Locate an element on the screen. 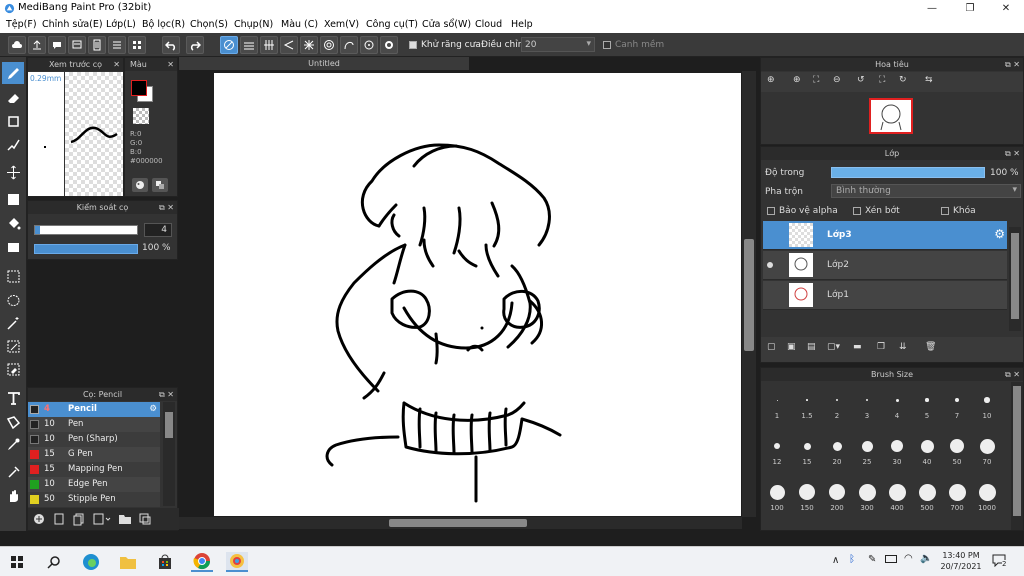  eraser-tool-icon is located at coordinates (13, 98).